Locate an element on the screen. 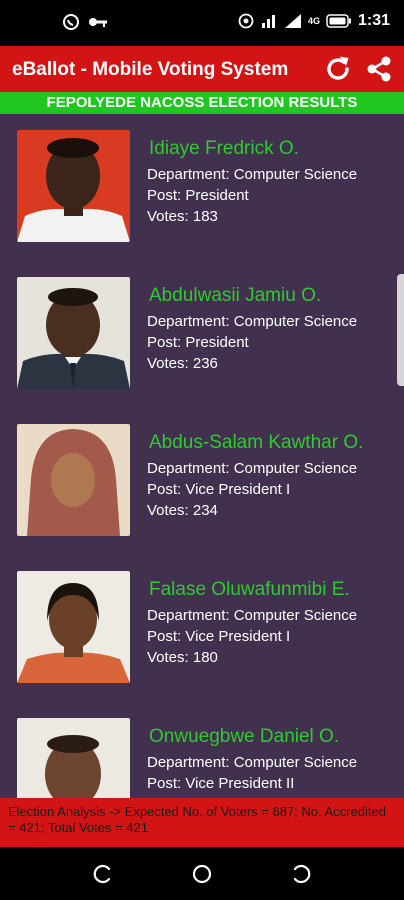 The width and height of the screenshot is (404, 900). candidate-votes: Votes: 234 is located at coordinates (182, 510).